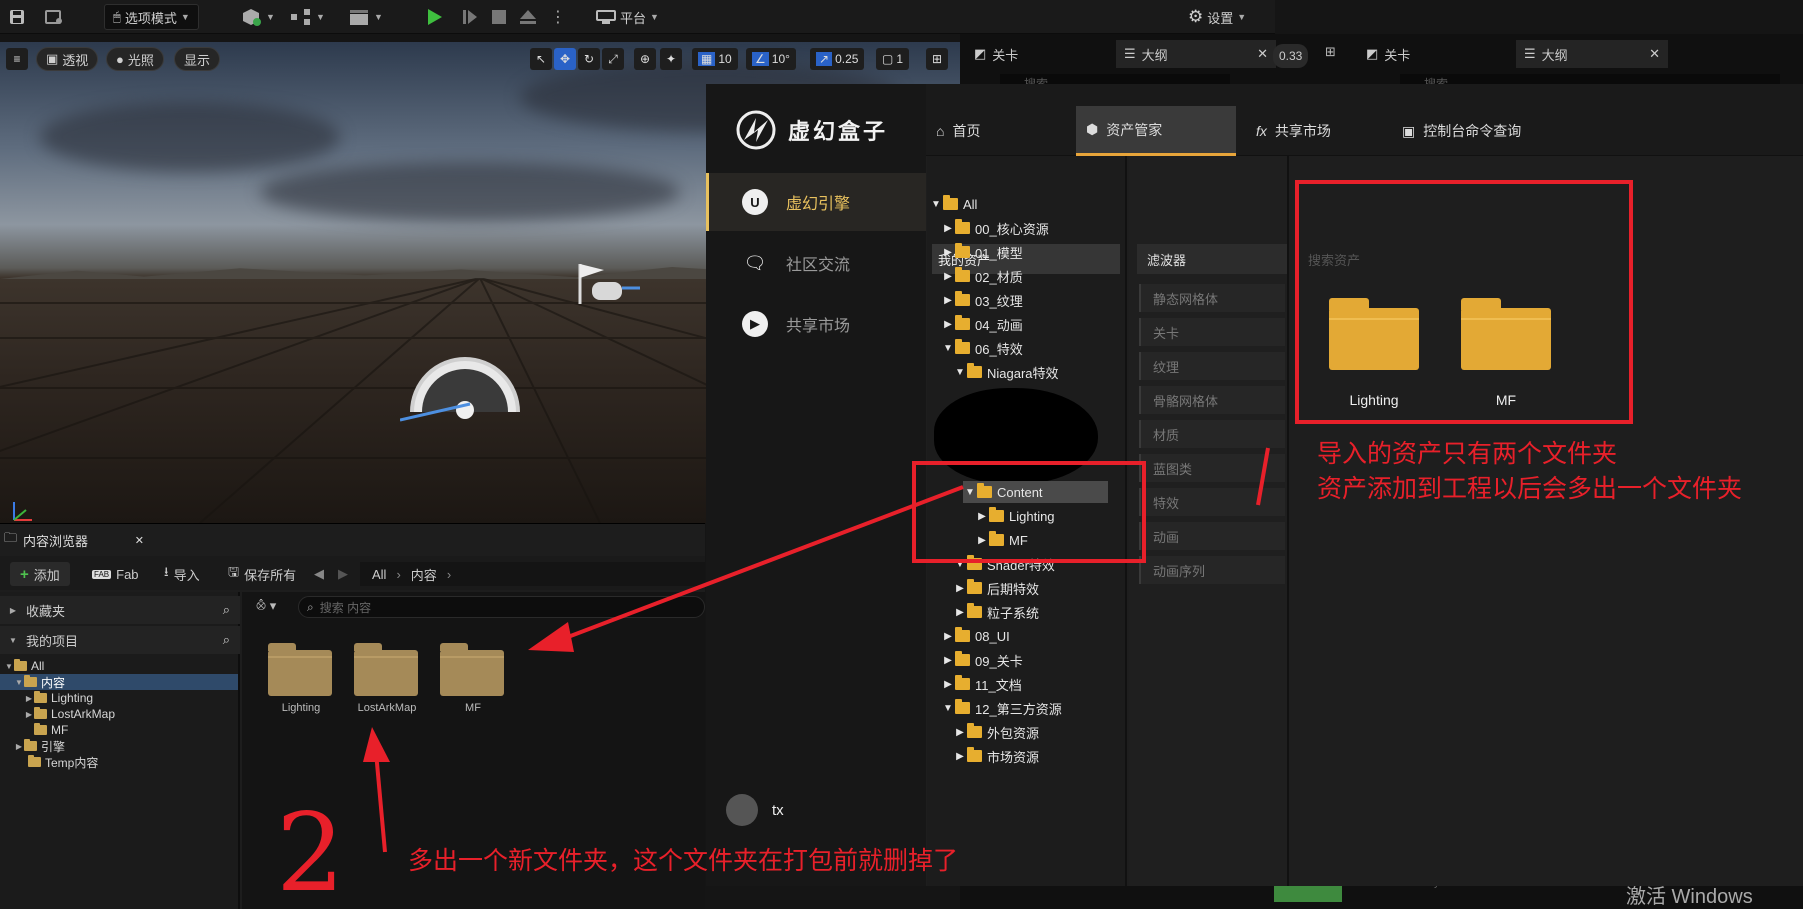 Image resolution: width=1803 pixels, height=909 pixels. Describe the element at coordinates (1689, 897) in the screenshot. I see `windows-activation-watermark: 激活 Windows` at that location.